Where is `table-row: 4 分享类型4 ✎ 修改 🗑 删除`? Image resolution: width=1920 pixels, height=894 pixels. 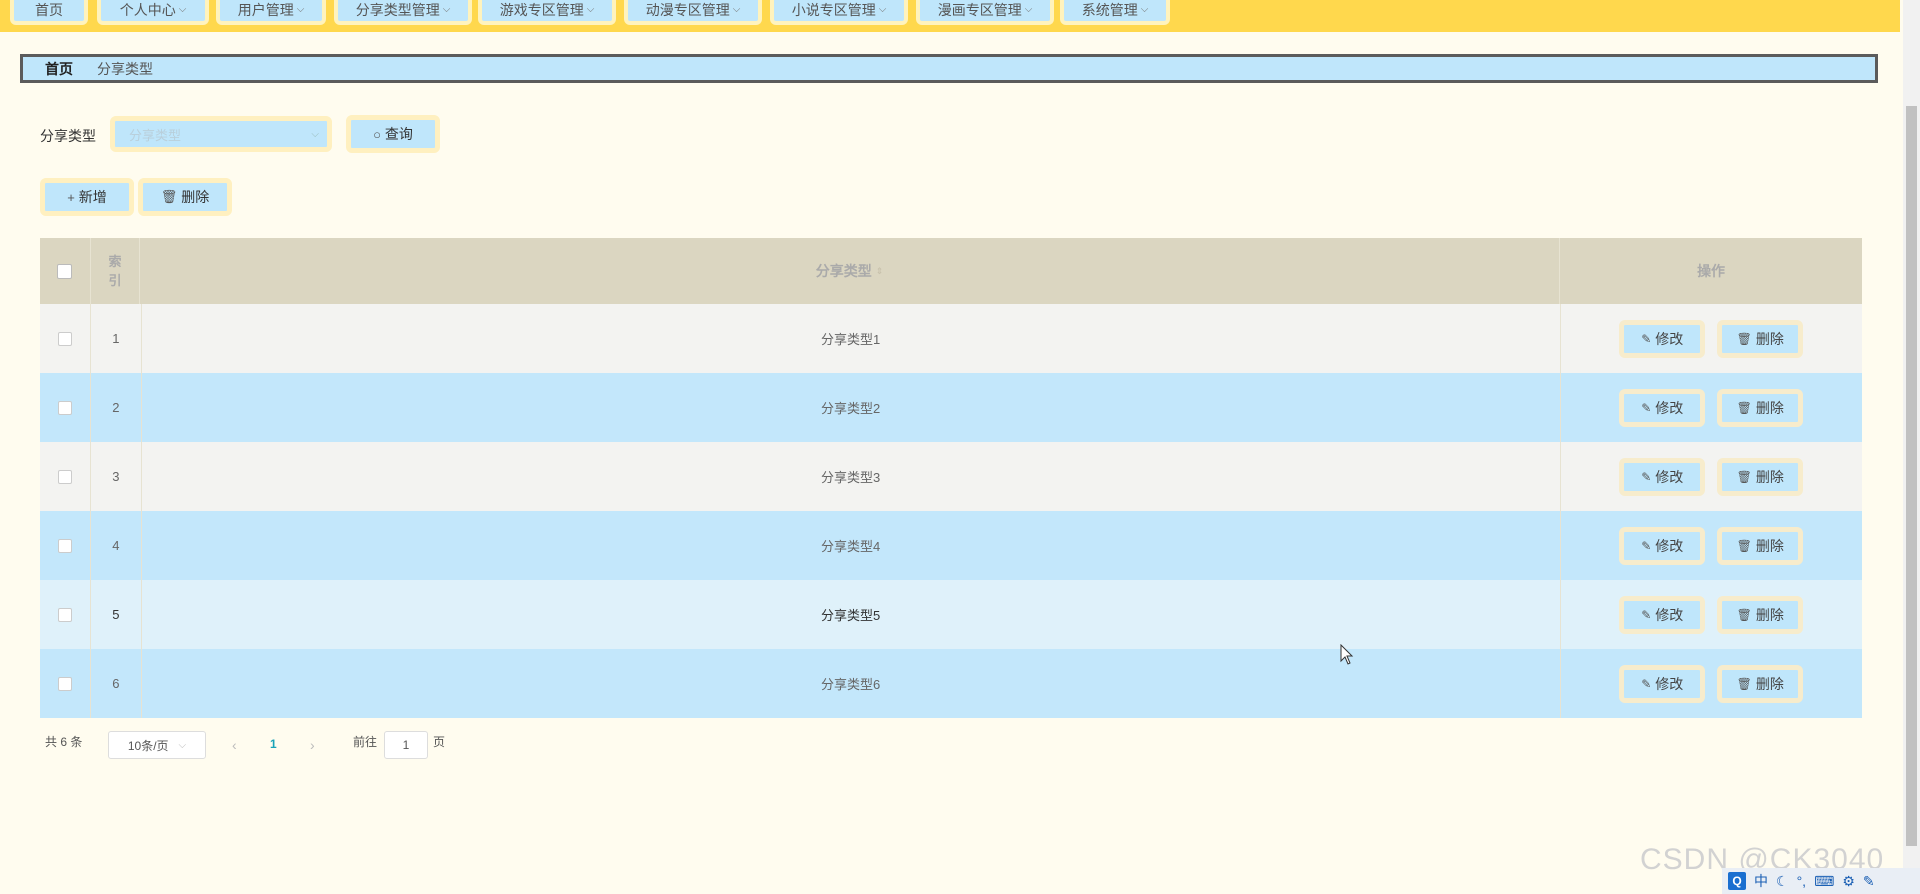 table-row: 4 分享类型4 ✎ 修改 🗑 删除 is located at coordinates (951, 545).